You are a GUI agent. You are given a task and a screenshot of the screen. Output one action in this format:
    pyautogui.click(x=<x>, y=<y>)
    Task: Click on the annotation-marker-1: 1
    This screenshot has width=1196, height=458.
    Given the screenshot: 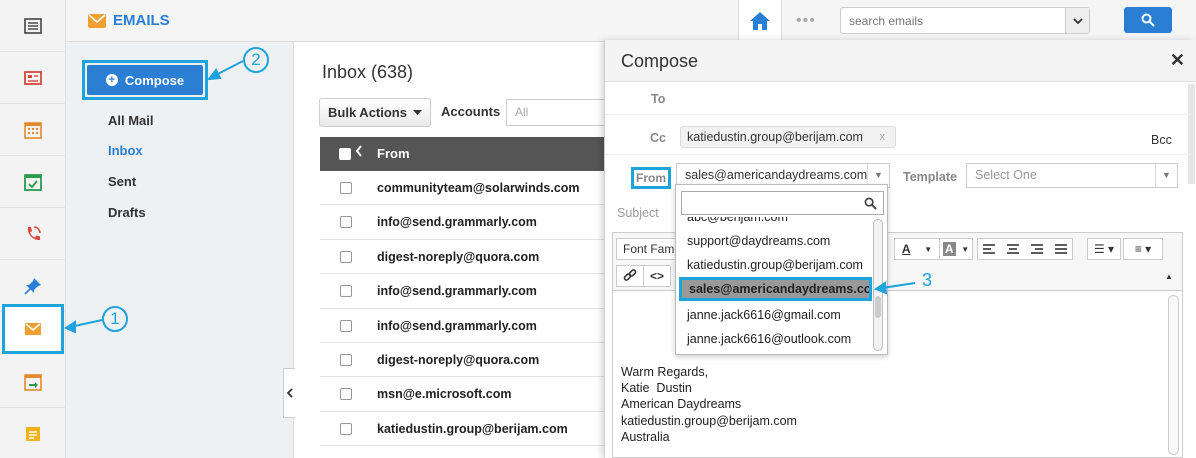 What is the action you would take?
    pyautogui.click(x=115, y=319)
    